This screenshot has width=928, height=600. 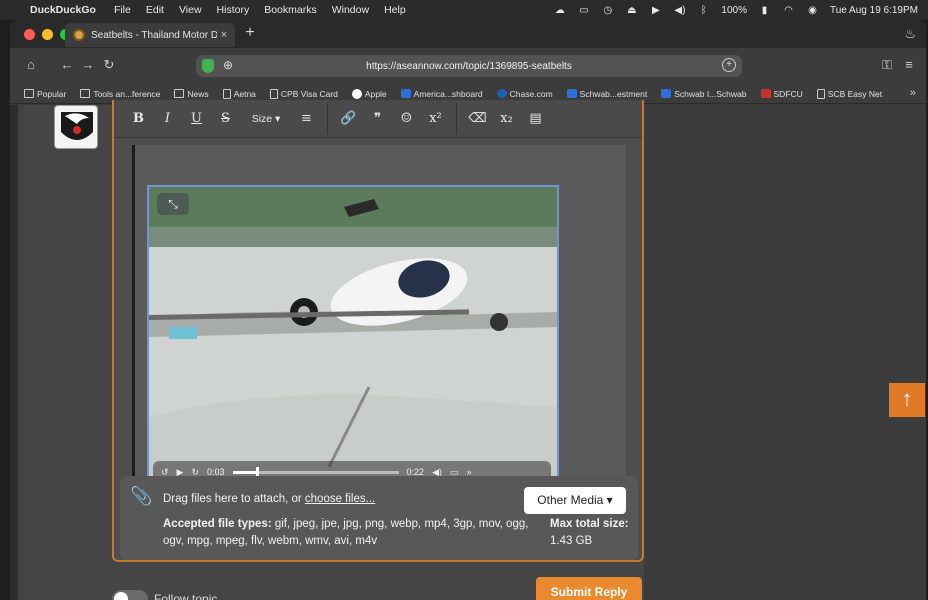 I want to click on clear-format-button: ⌫, so click(x=477, y=118).